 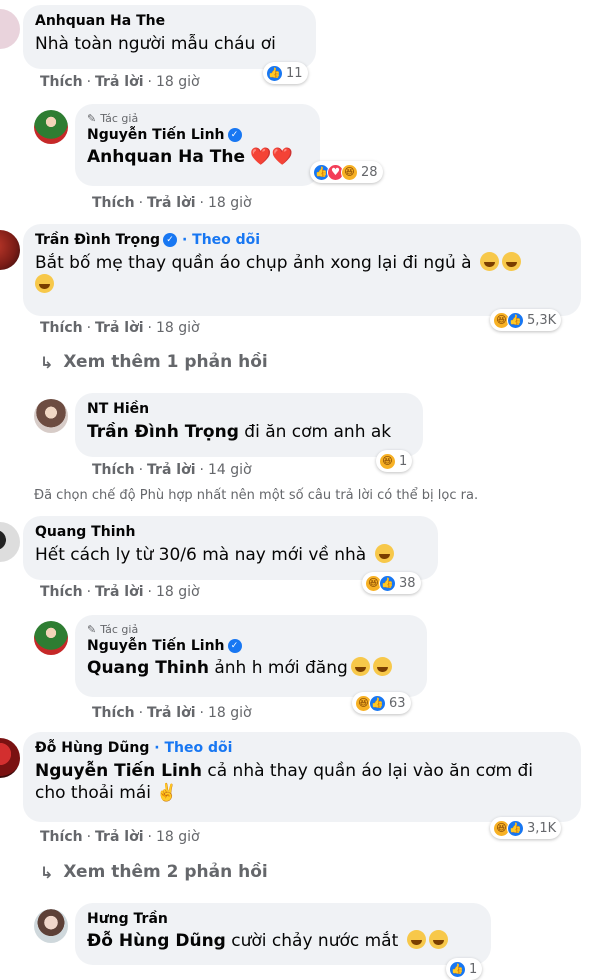 I want to click on reaction-count: 38, so click(x=407, y=583).